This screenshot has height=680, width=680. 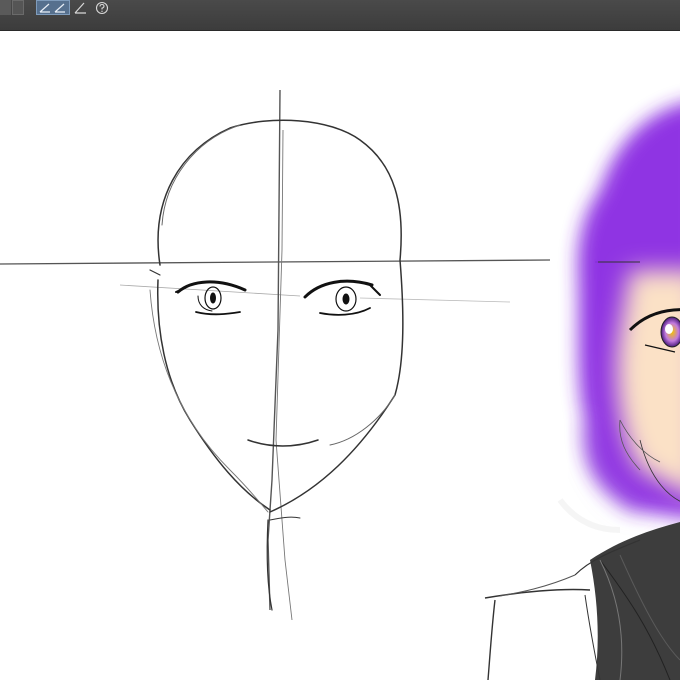 What do you see at coordinates (5, 7) in the screenshot?
I see `square-tool-button` at bounding box center [5, 7].